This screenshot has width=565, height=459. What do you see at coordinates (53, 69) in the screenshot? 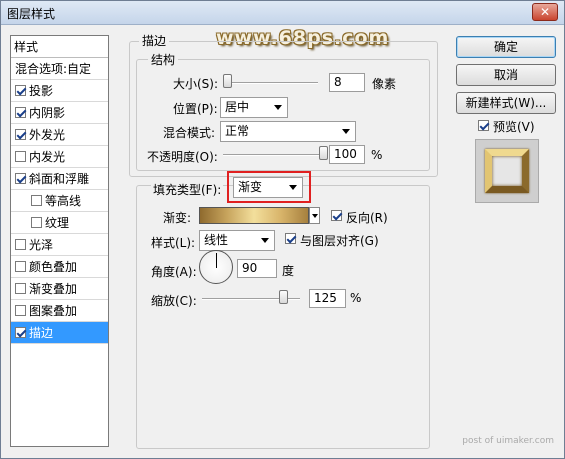
I see `style-list-item-label: 混合选项:自定` at bounding box center [53, 69].